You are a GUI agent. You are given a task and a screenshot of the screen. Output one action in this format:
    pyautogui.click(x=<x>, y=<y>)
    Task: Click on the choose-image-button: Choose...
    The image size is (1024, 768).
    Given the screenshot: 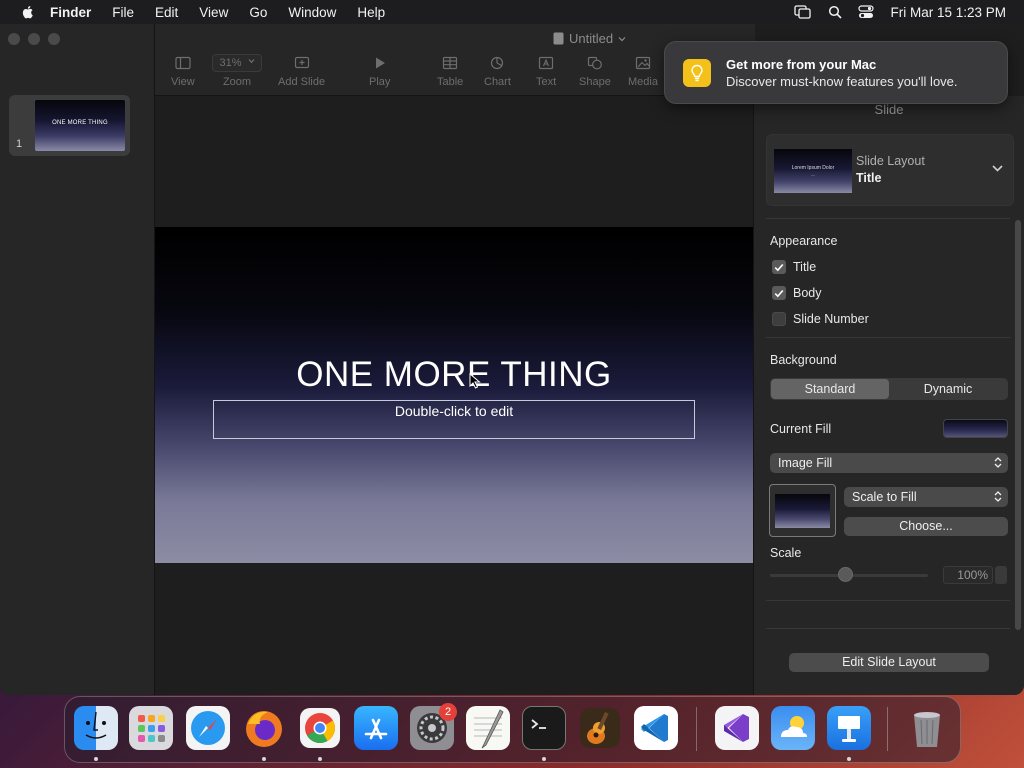 What is the action you would take?
    pyautogui.click(x=926, y=526)
    